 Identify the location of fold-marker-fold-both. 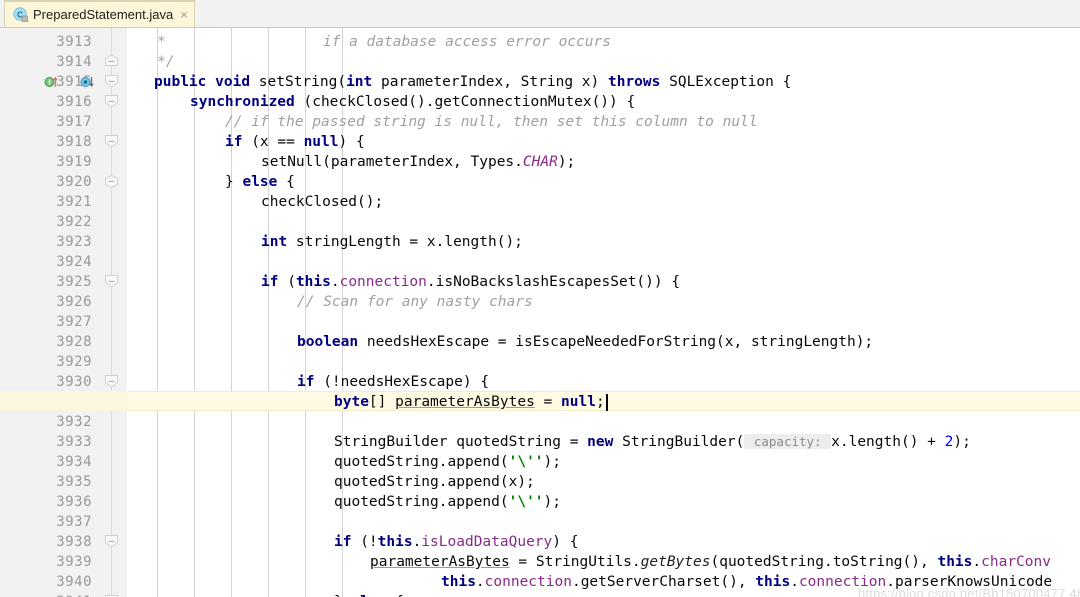
(111, 181).